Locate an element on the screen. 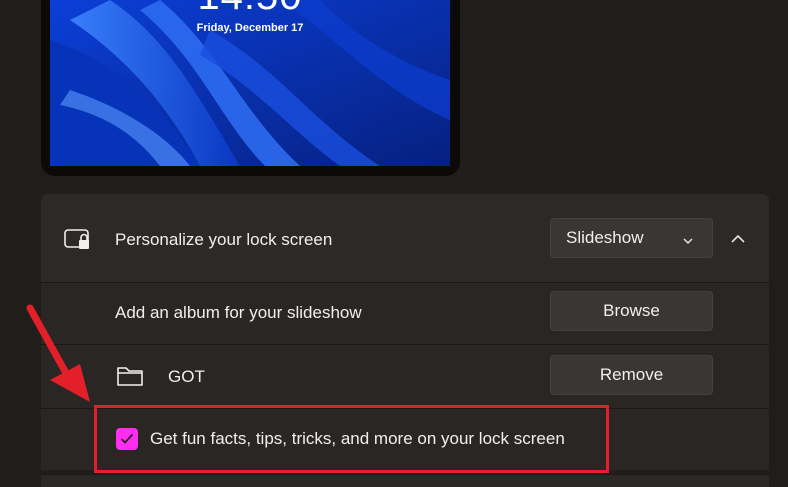  chevron-up-icon is located at coordinates (738, 241).